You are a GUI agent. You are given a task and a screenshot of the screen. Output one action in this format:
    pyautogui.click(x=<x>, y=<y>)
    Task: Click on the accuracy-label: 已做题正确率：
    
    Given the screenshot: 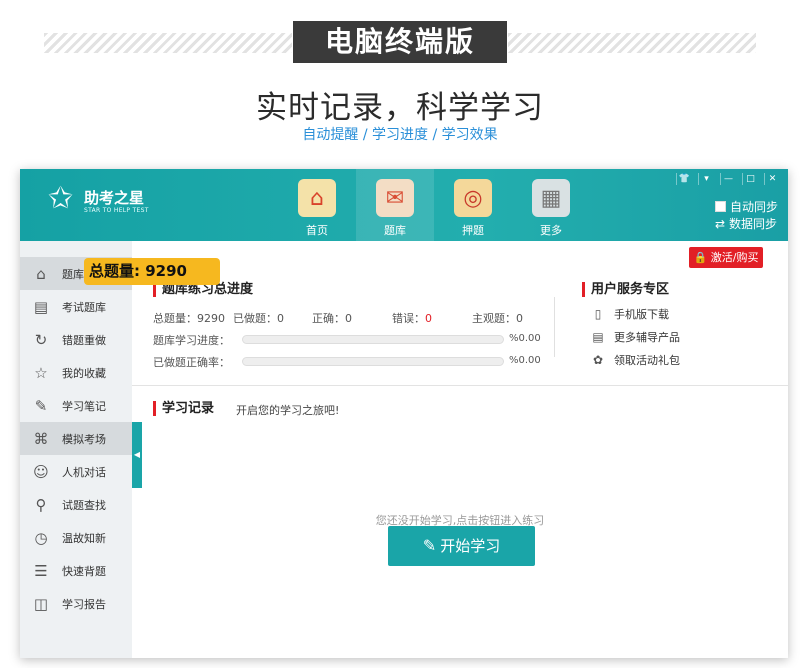 What is the action you would take?
    pyautogui.click(x=191, y=362)
    